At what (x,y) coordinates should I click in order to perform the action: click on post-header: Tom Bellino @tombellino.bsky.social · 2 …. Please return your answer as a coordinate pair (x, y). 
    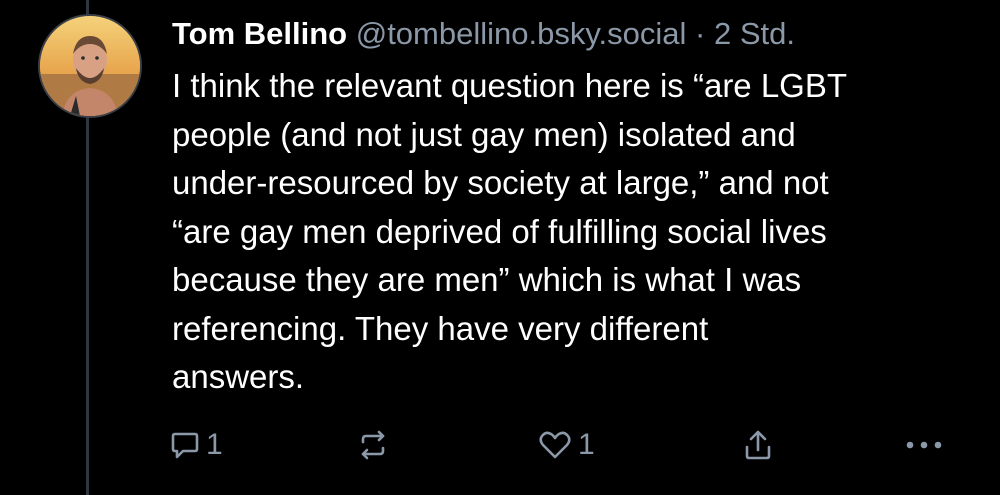
    Looking at the image, I should click on (483, 34).